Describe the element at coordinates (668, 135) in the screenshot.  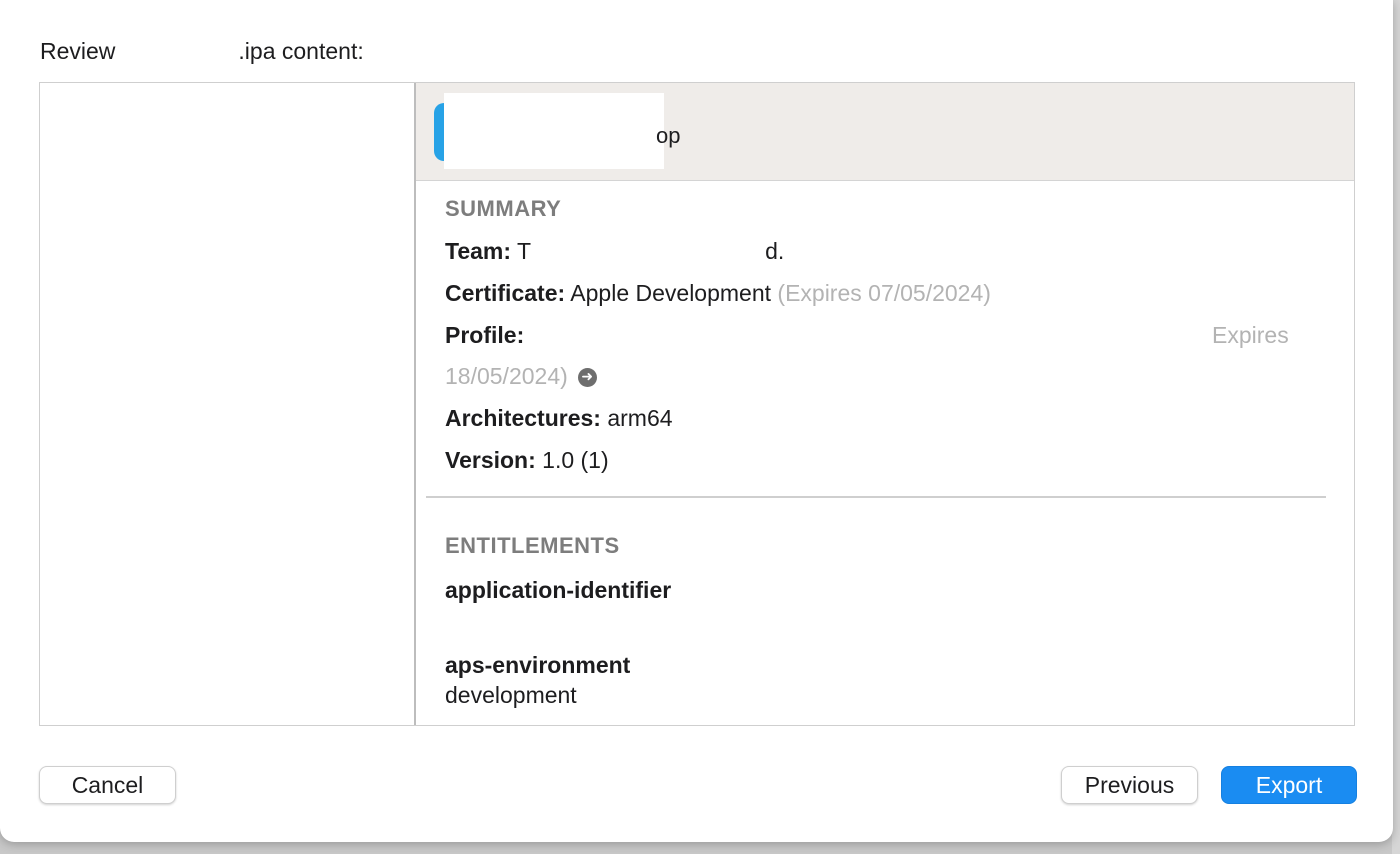
I see `app-name: op` at that location.